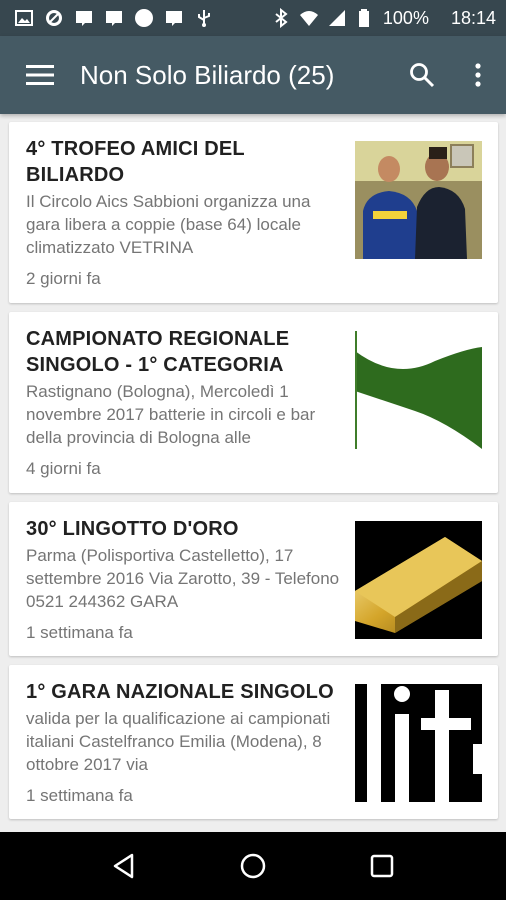  I want to click on overflow-icon, so click(478, 75).